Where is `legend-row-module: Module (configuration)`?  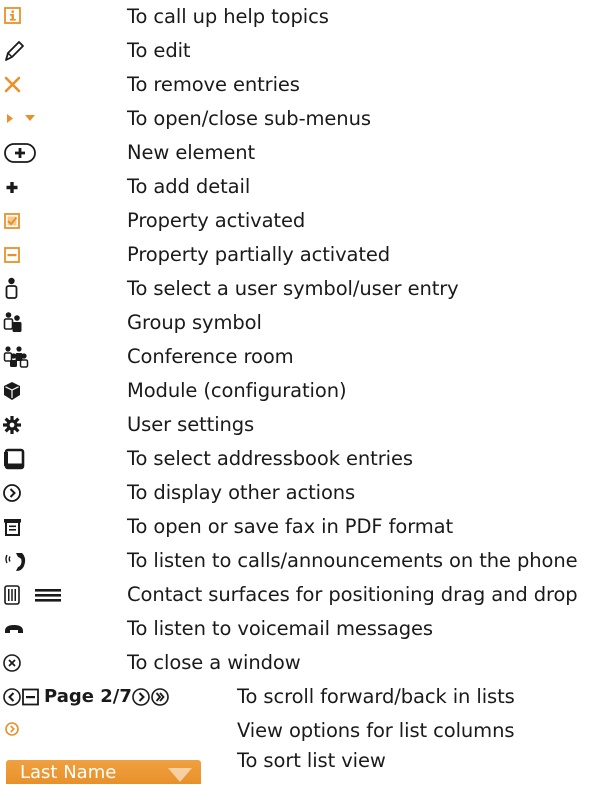
legend-row-module: Module (configuration) is located at coordinates (298, 391).